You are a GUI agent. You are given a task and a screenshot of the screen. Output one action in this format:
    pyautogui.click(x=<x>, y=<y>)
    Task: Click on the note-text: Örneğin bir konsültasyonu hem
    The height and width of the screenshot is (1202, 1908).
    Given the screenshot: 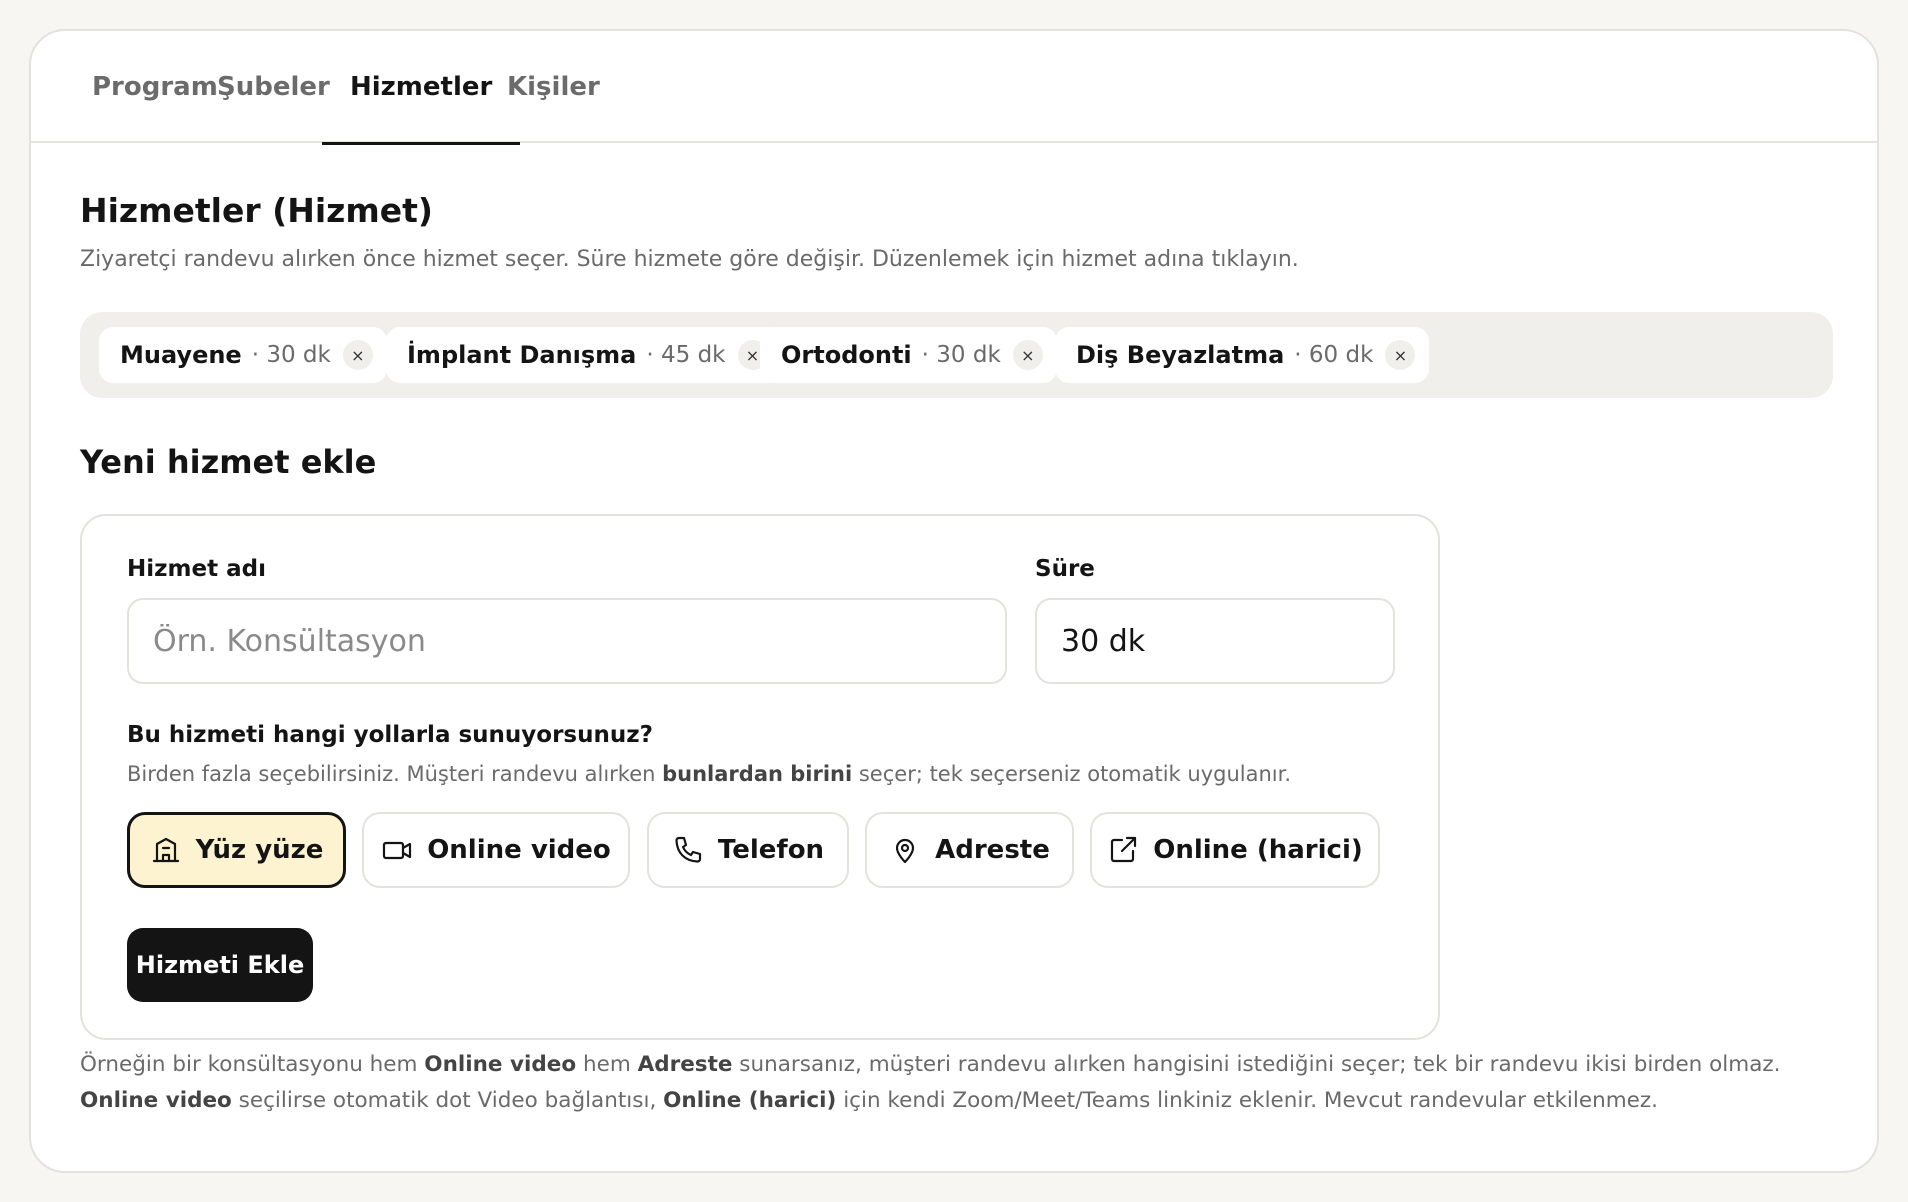 What is the action you would take?
    pyautogui.click(x=252, y=1064)
    